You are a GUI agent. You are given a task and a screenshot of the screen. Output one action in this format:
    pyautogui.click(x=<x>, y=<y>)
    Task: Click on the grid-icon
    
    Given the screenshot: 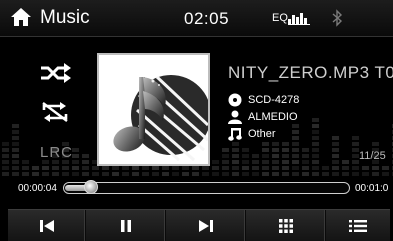 What is the action you would take?
    pyautogui.click(x=285, y=225)
    